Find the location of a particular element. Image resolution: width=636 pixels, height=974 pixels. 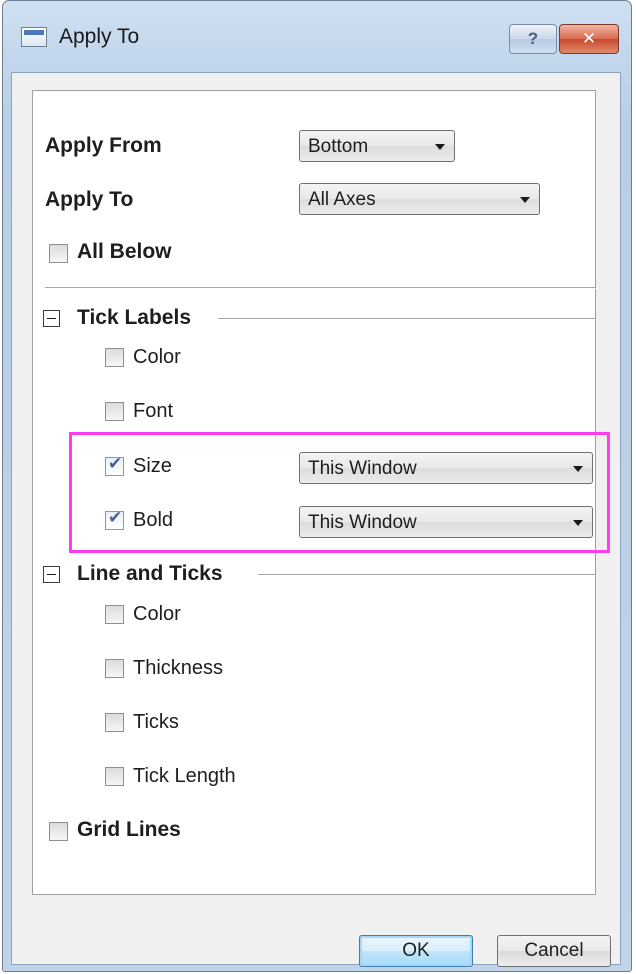

tick-labels-color-checkbox is located at coordinates (114, 357).